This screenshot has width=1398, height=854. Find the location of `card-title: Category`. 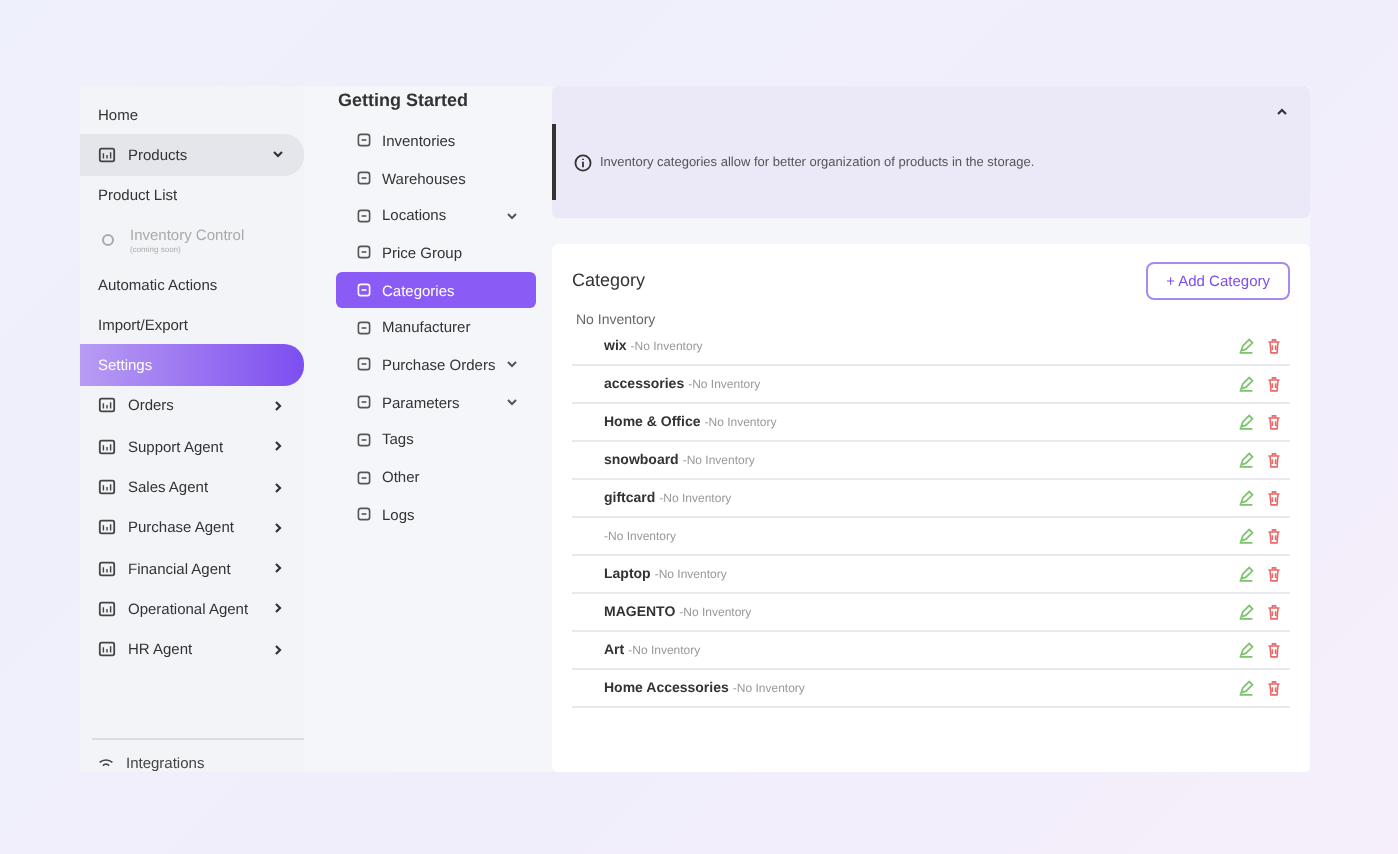

card-title: Category is located at coordinates (609, 280).